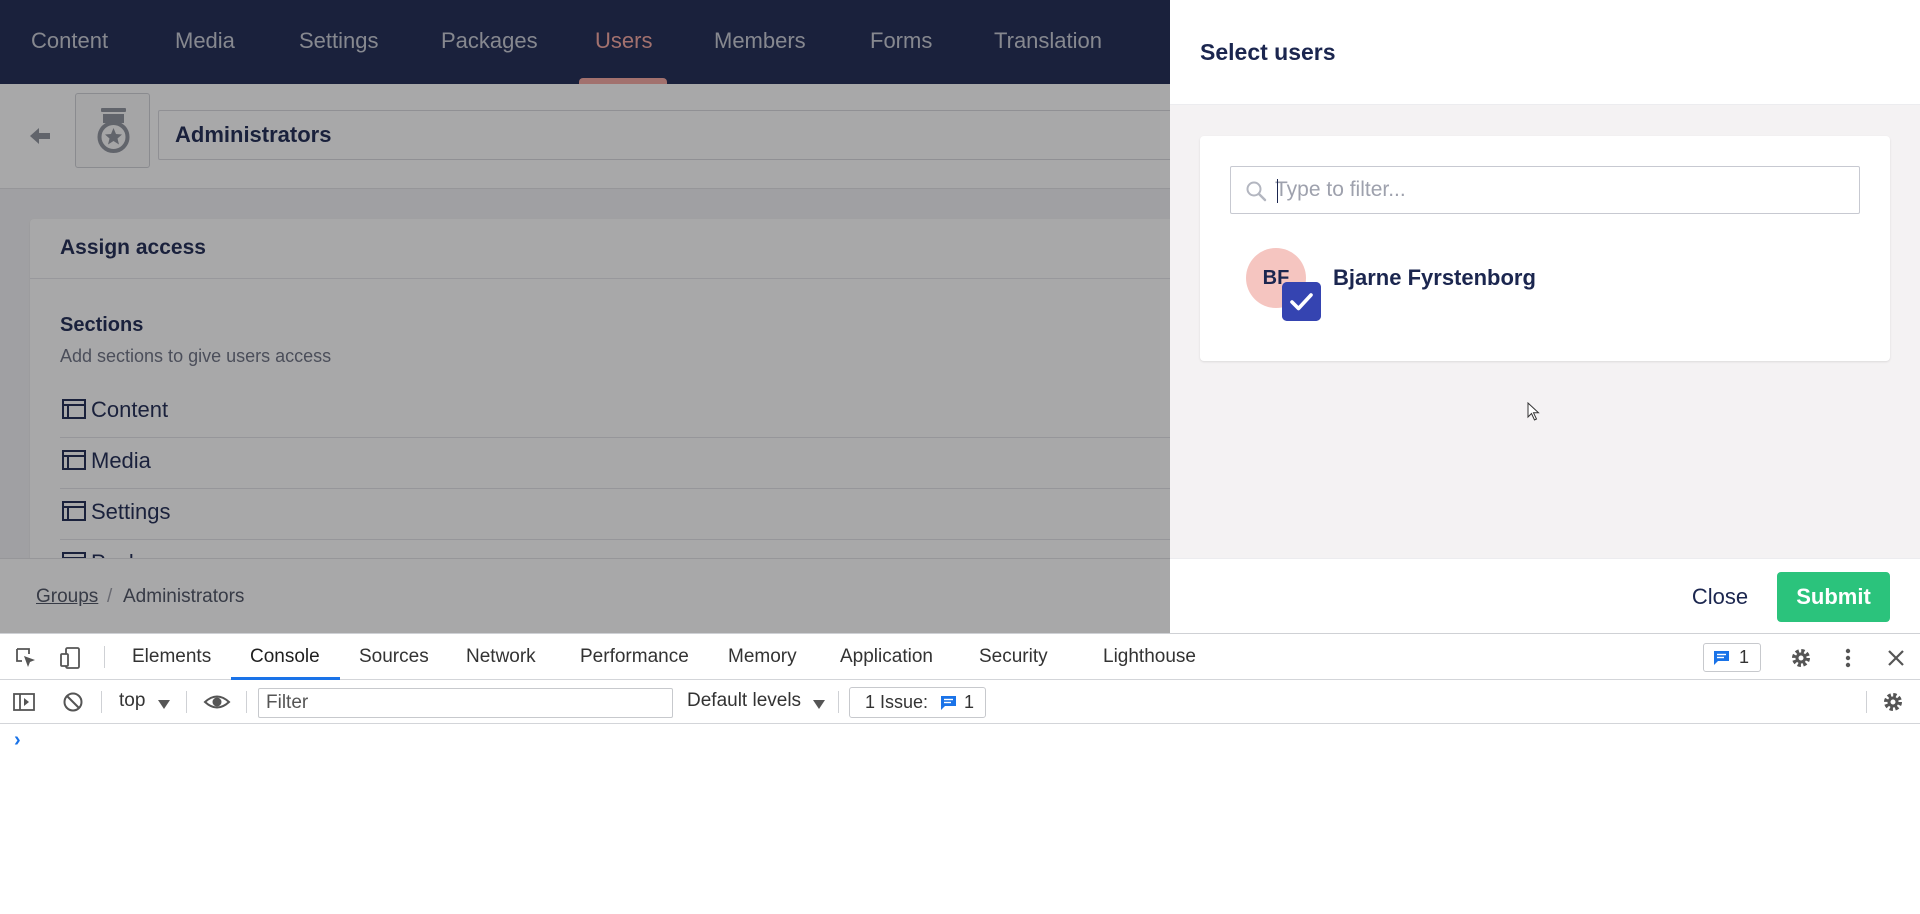  Describe the element at coordinates (886, 657) in the screenshot. I see `devtools-tab-application: Application` at that location.